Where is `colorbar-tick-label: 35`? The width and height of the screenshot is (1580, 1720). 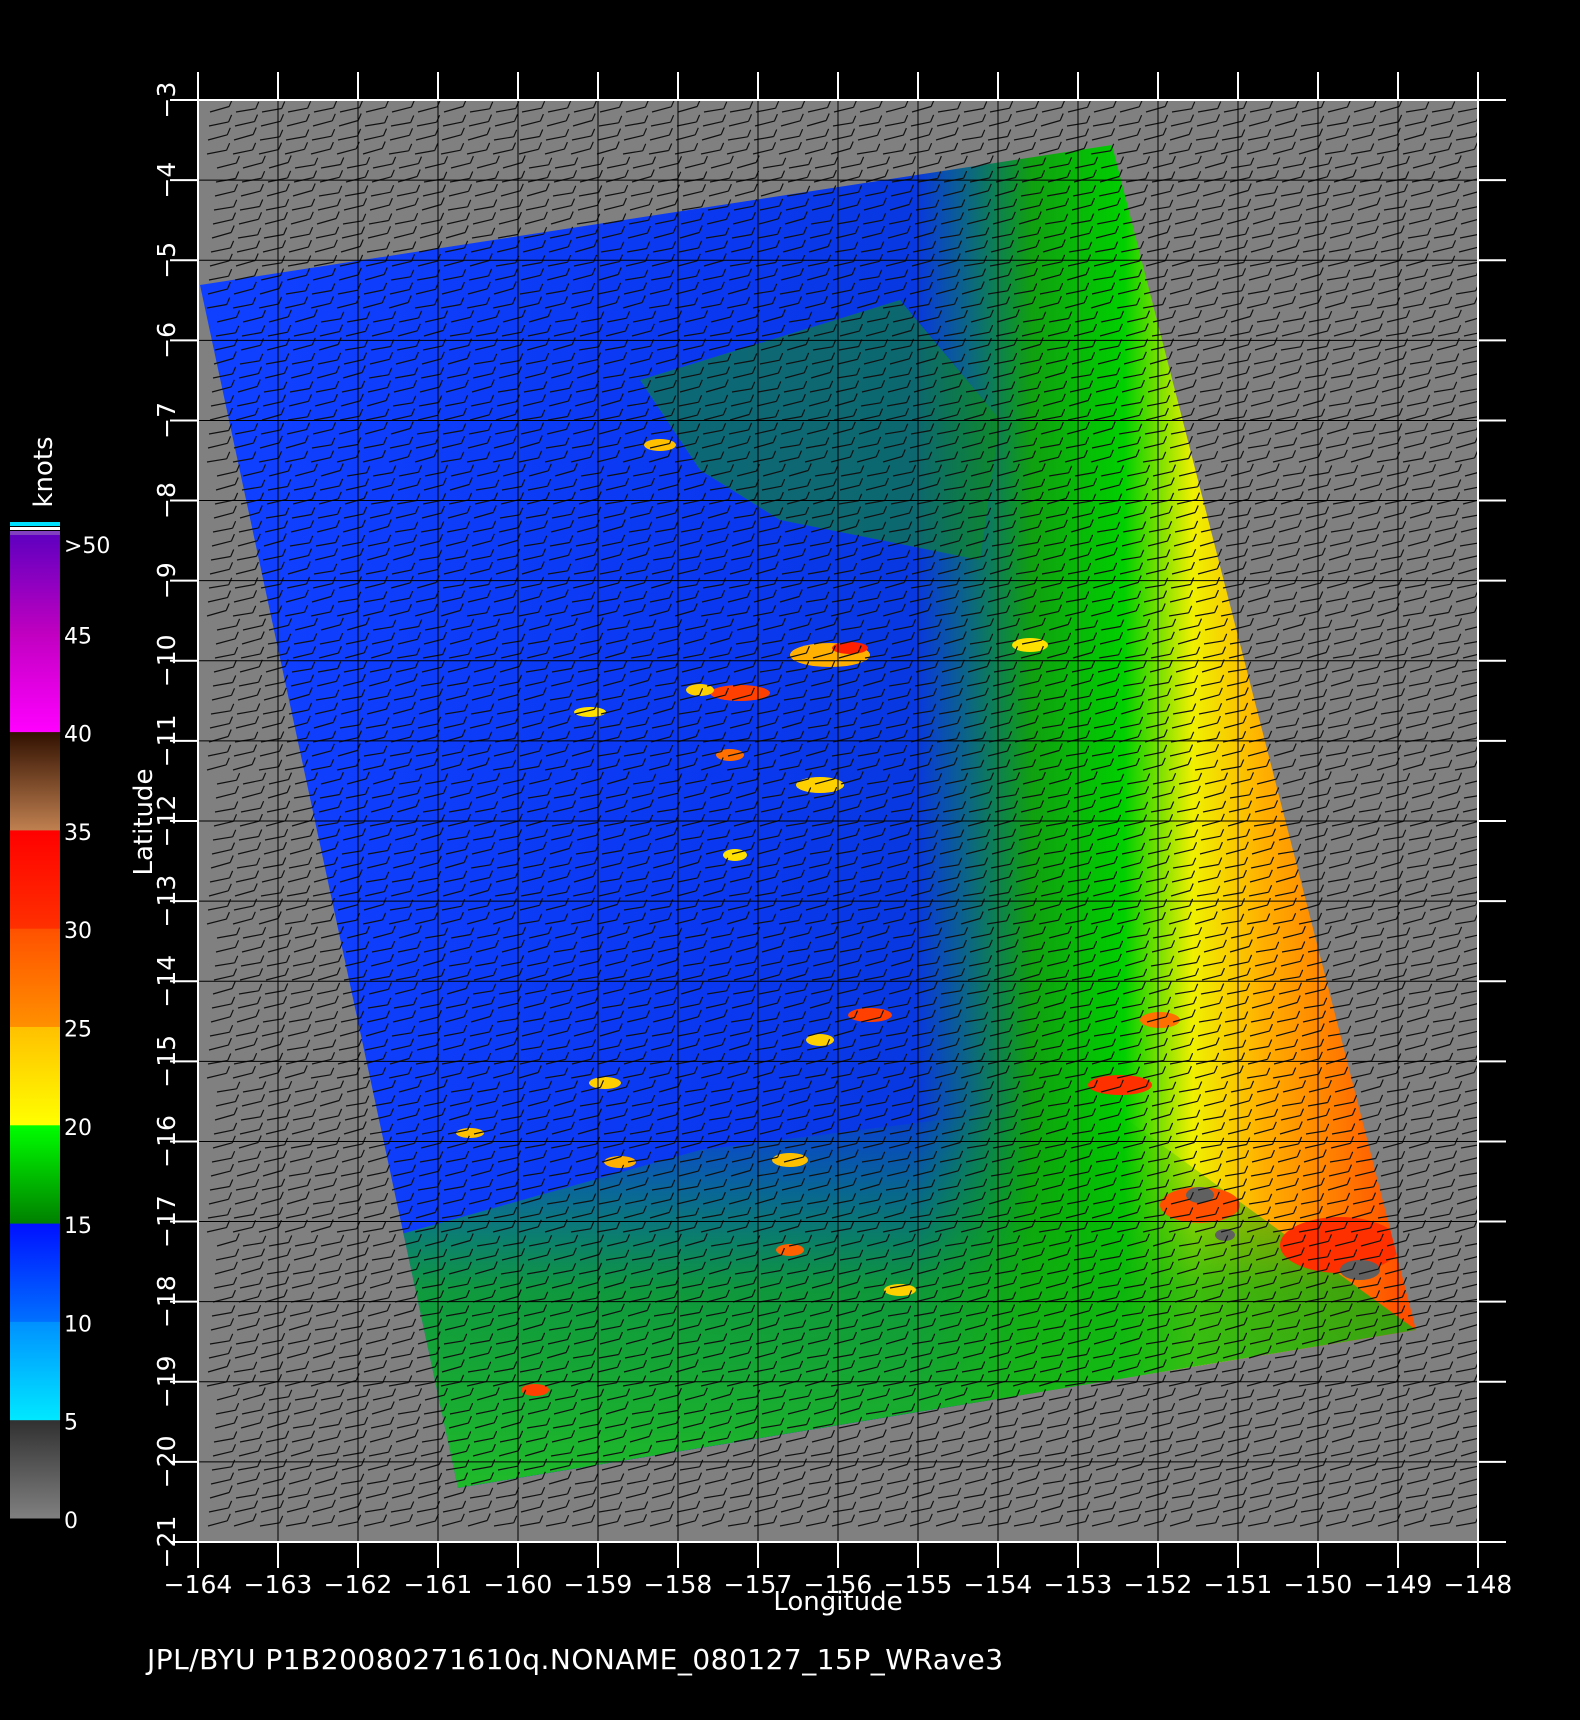 colorbar-tick-label: 35 is located at coordinates (78, 833).